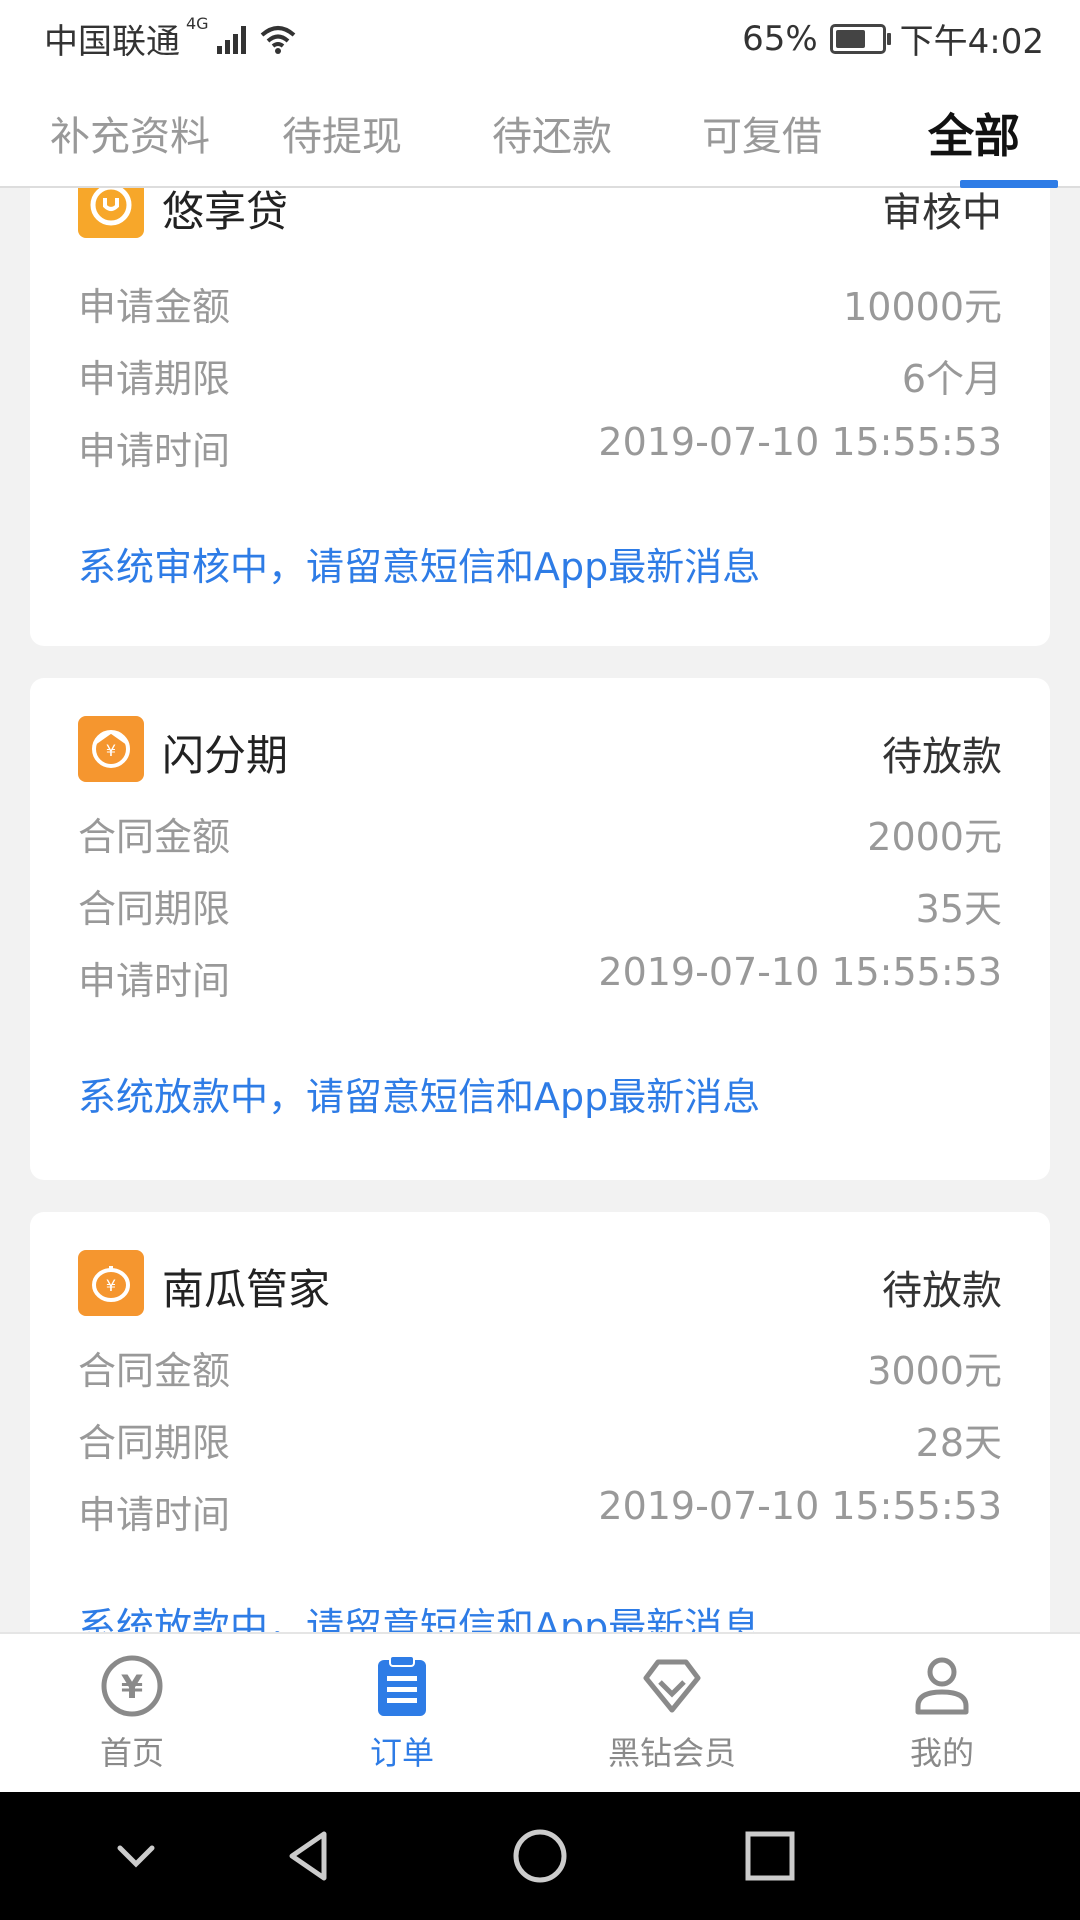 The image size is (1080, 1920). I want to click on detail-label: 申请期限, so click(154, 379).